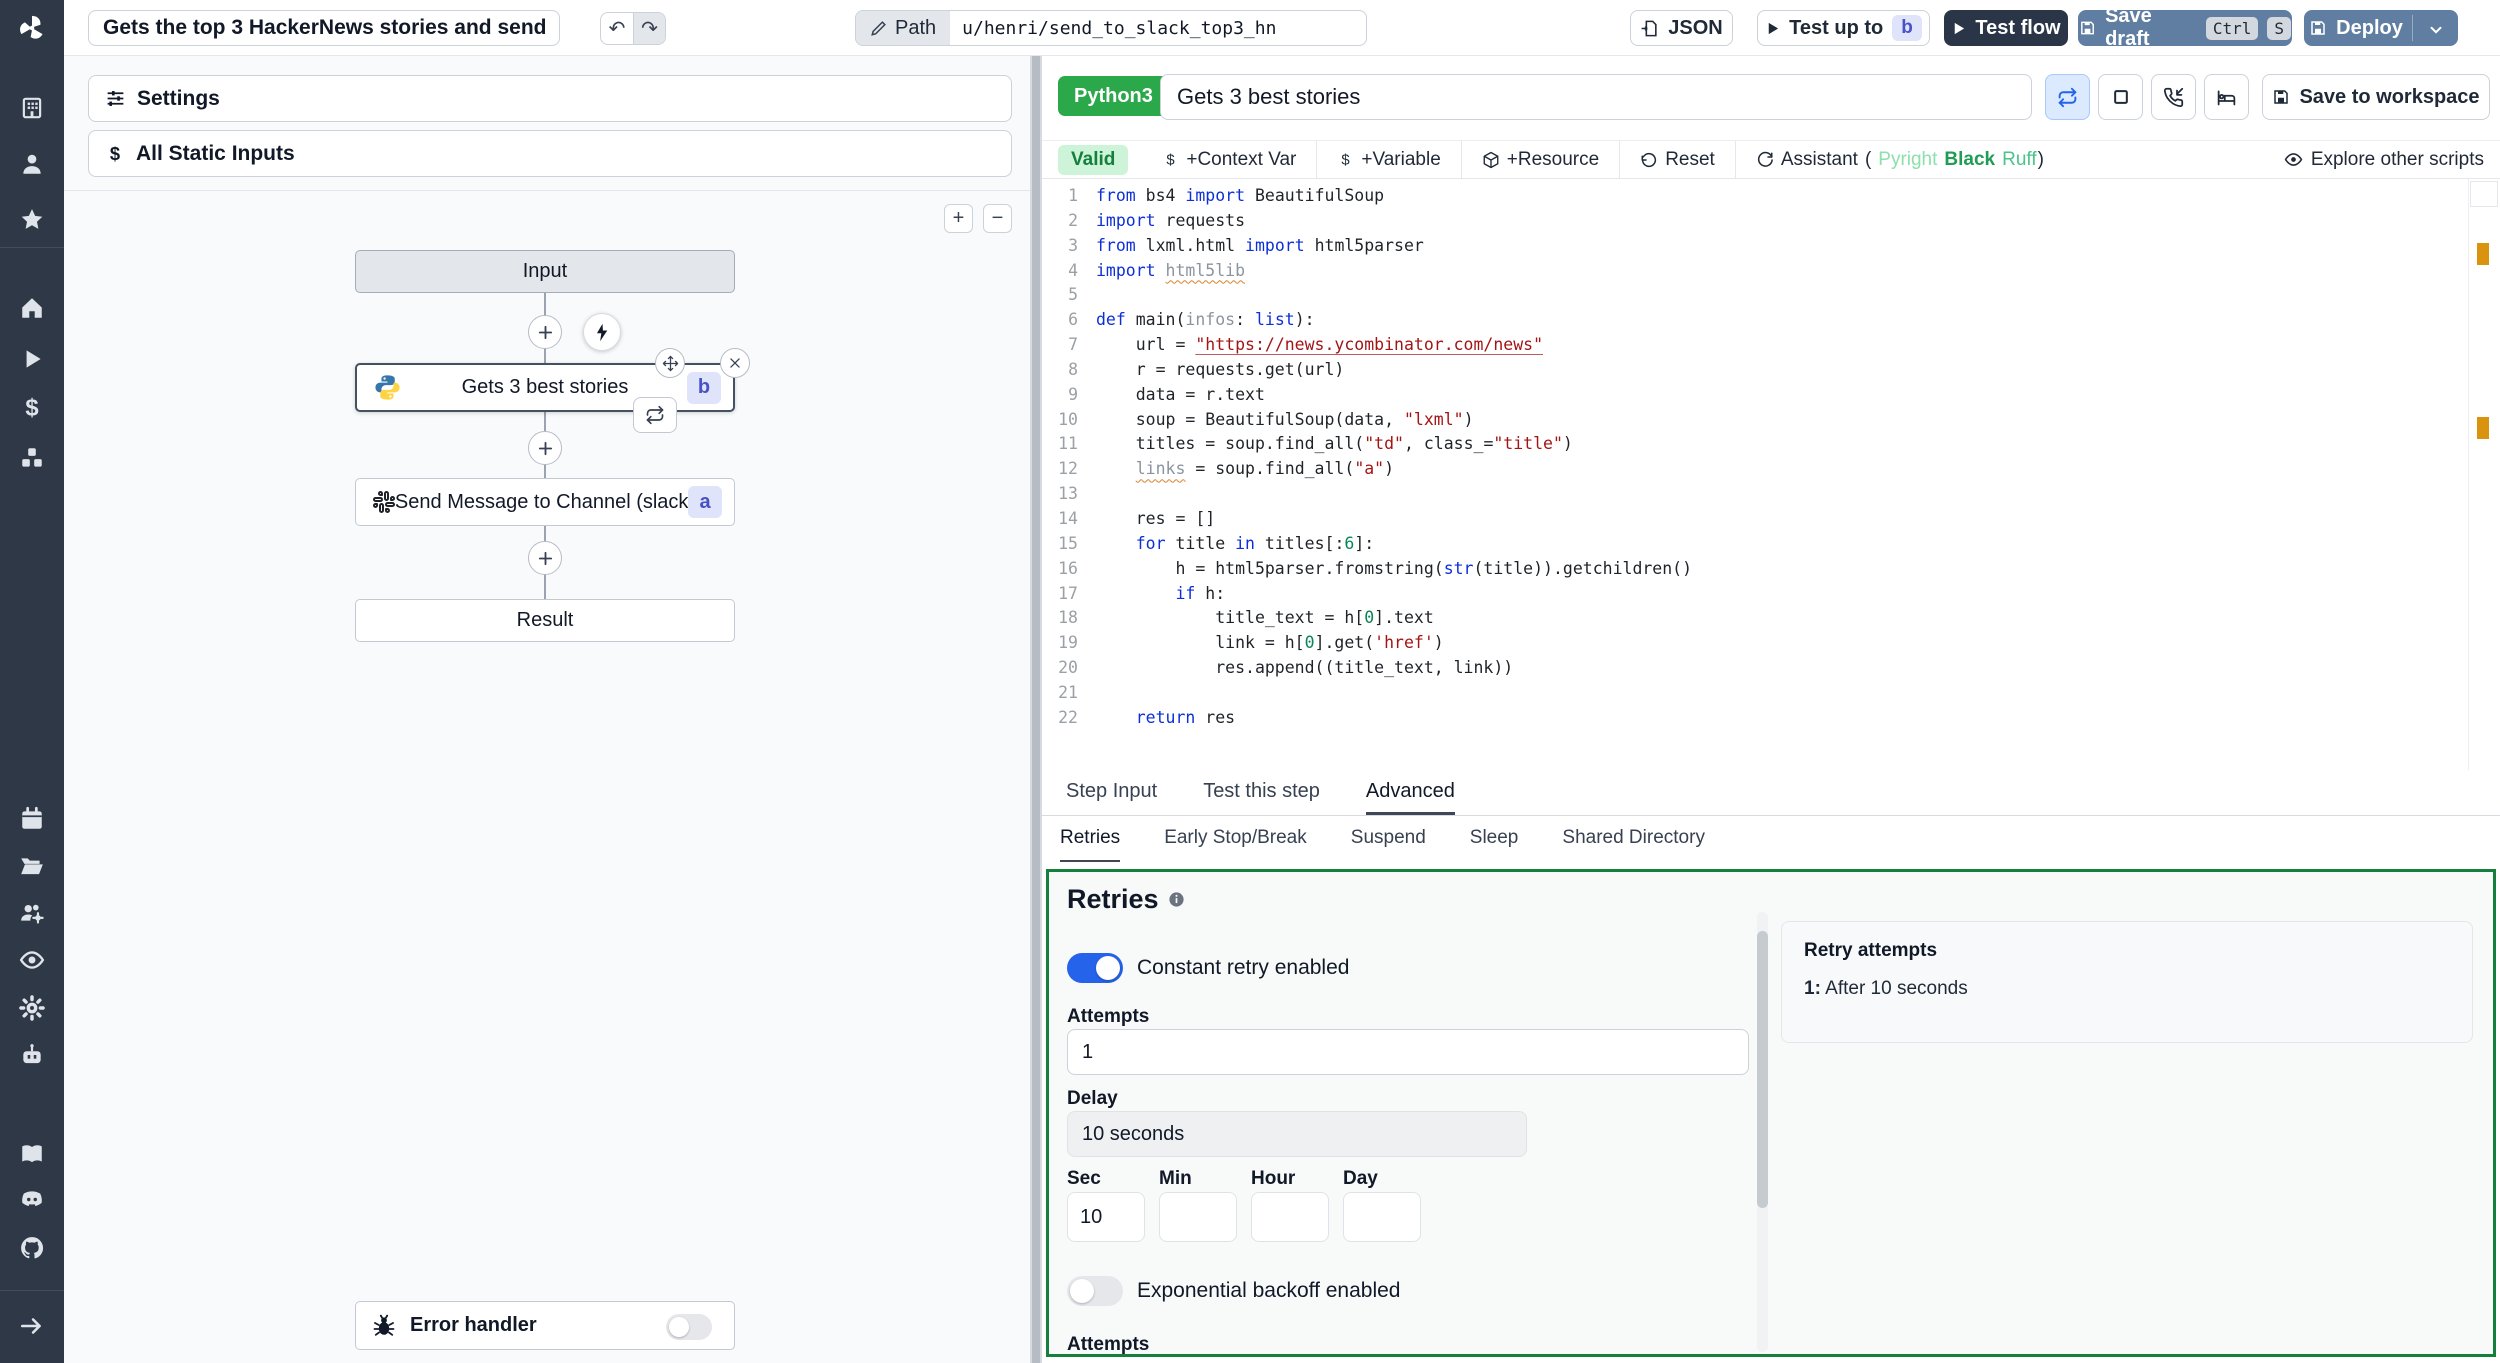  Describe the element at coordinates (689, 1327) in the screenshot. I see `error-handler-toggle` at that location.